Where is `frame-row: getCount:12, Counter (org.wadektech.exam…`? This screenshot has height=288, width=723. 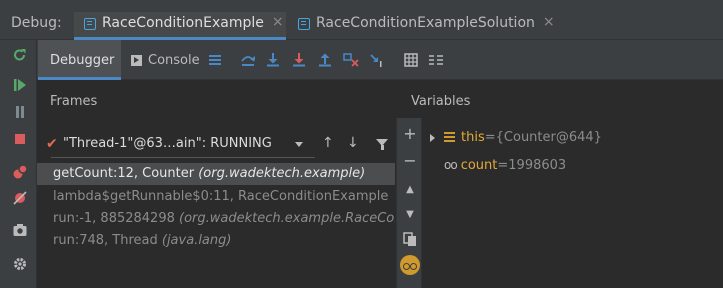
frame-row: getCount:12, Counter (org.wadektech.exam… is located at coordinates (216, 174).